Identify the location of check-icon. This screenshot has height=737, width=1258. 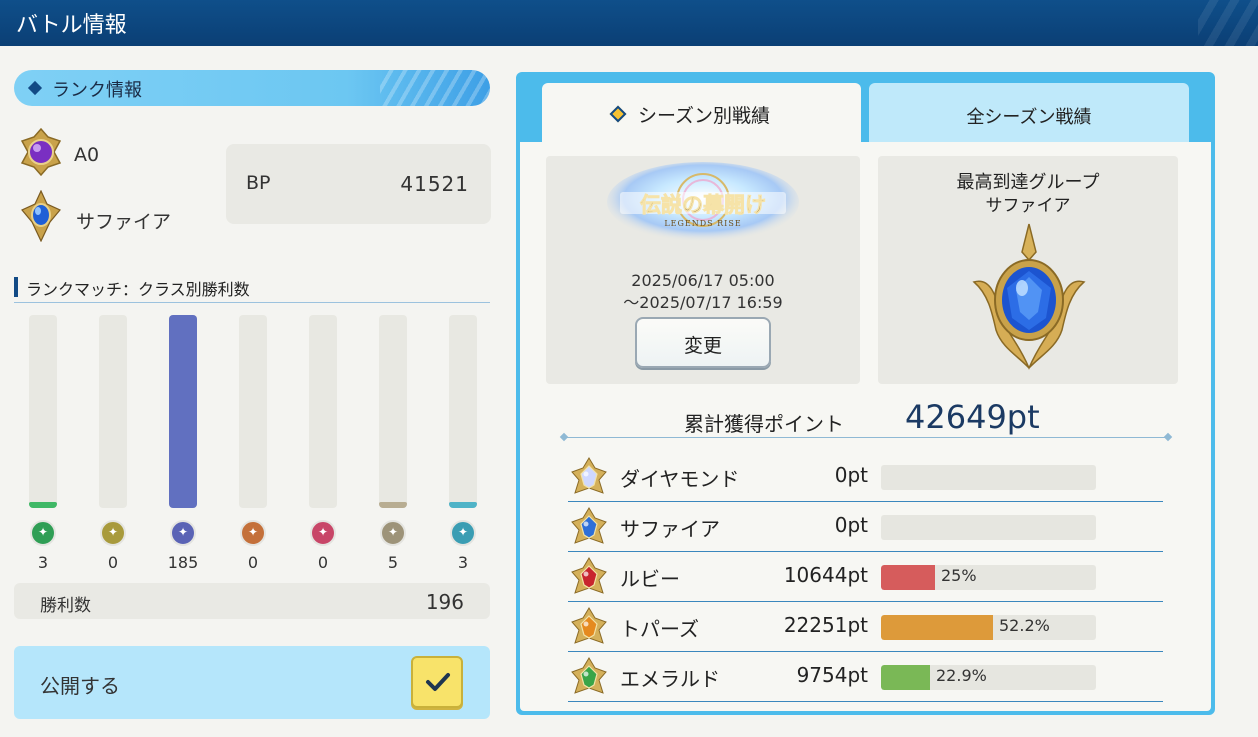
(438, 682).